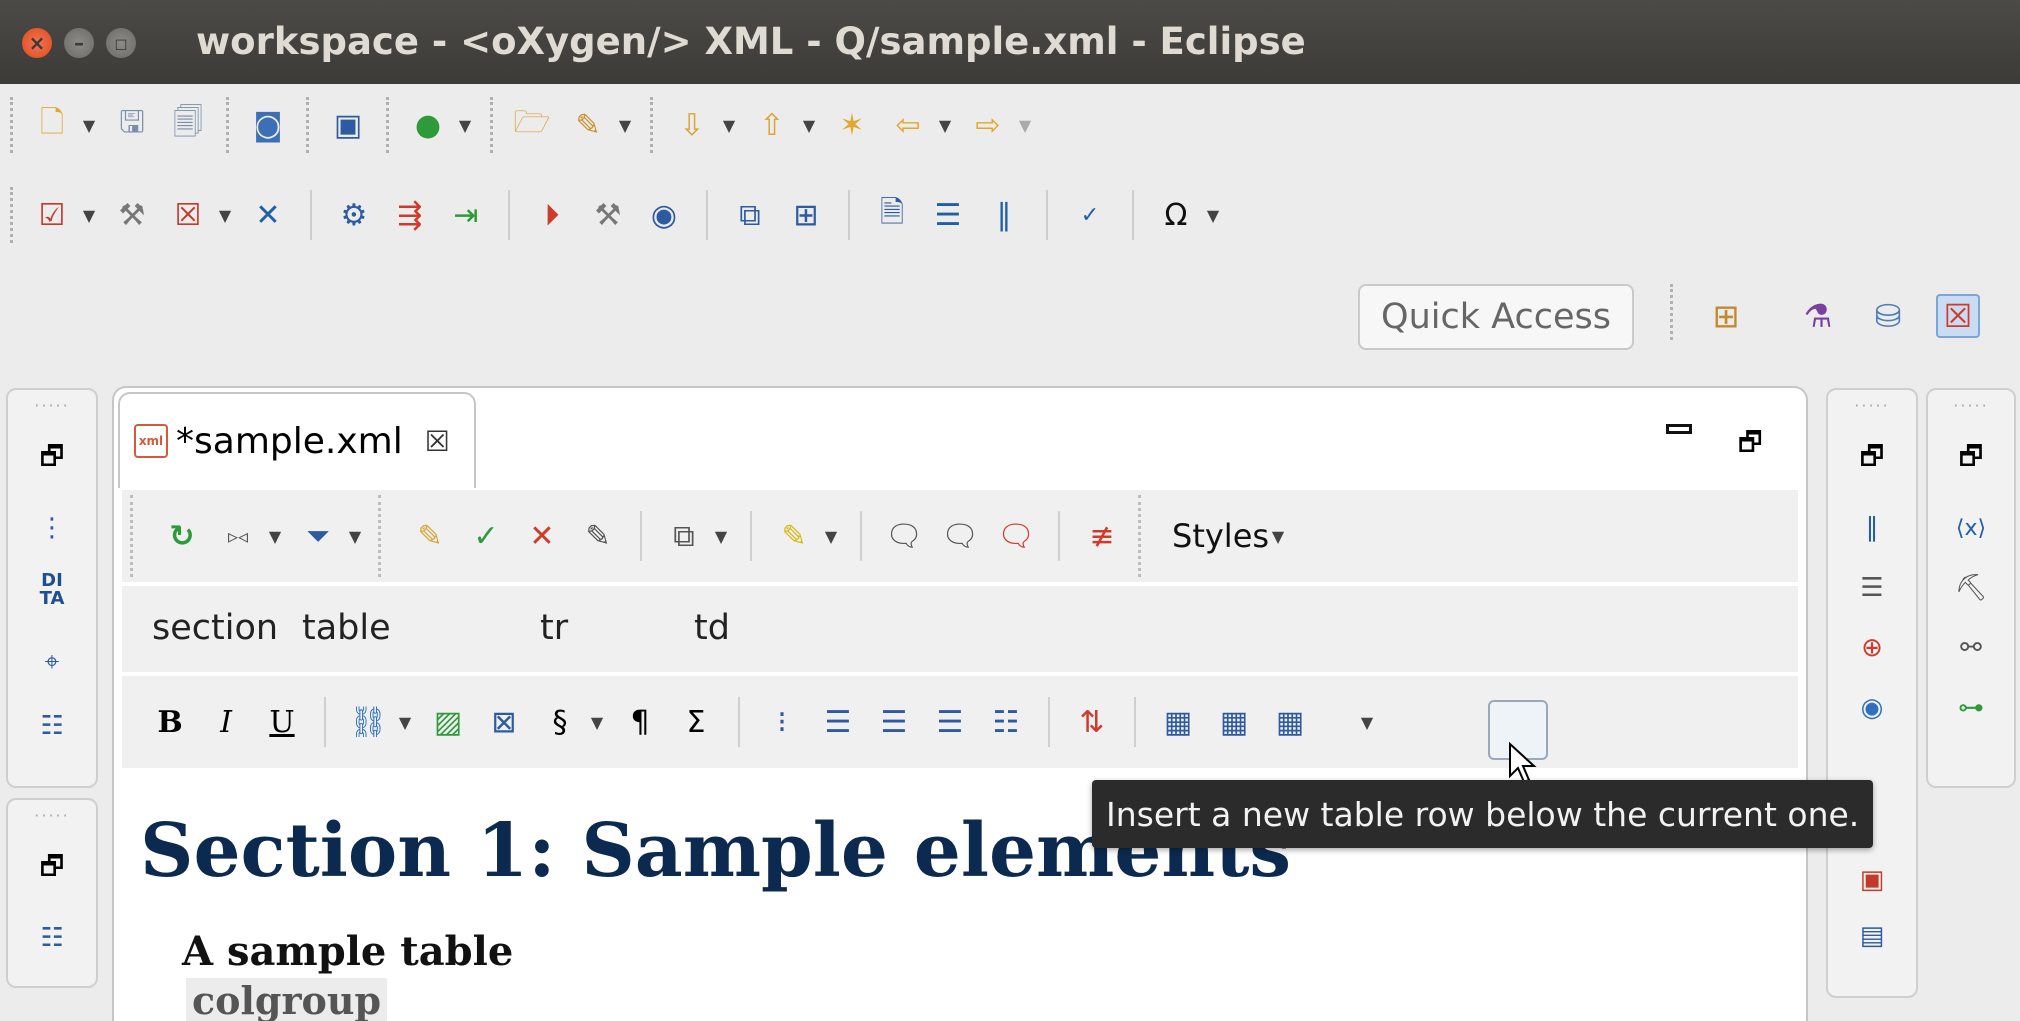 The width and height of the screenshot is (2020, 1021). I want to click on web-icon: ◉, so click(1872, 708).